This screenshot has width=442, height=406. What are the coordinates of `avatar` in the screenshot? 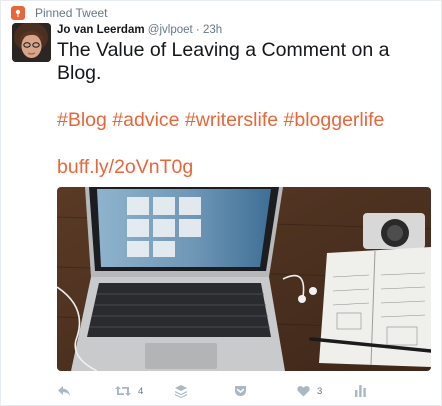 It's located at (31, 42).